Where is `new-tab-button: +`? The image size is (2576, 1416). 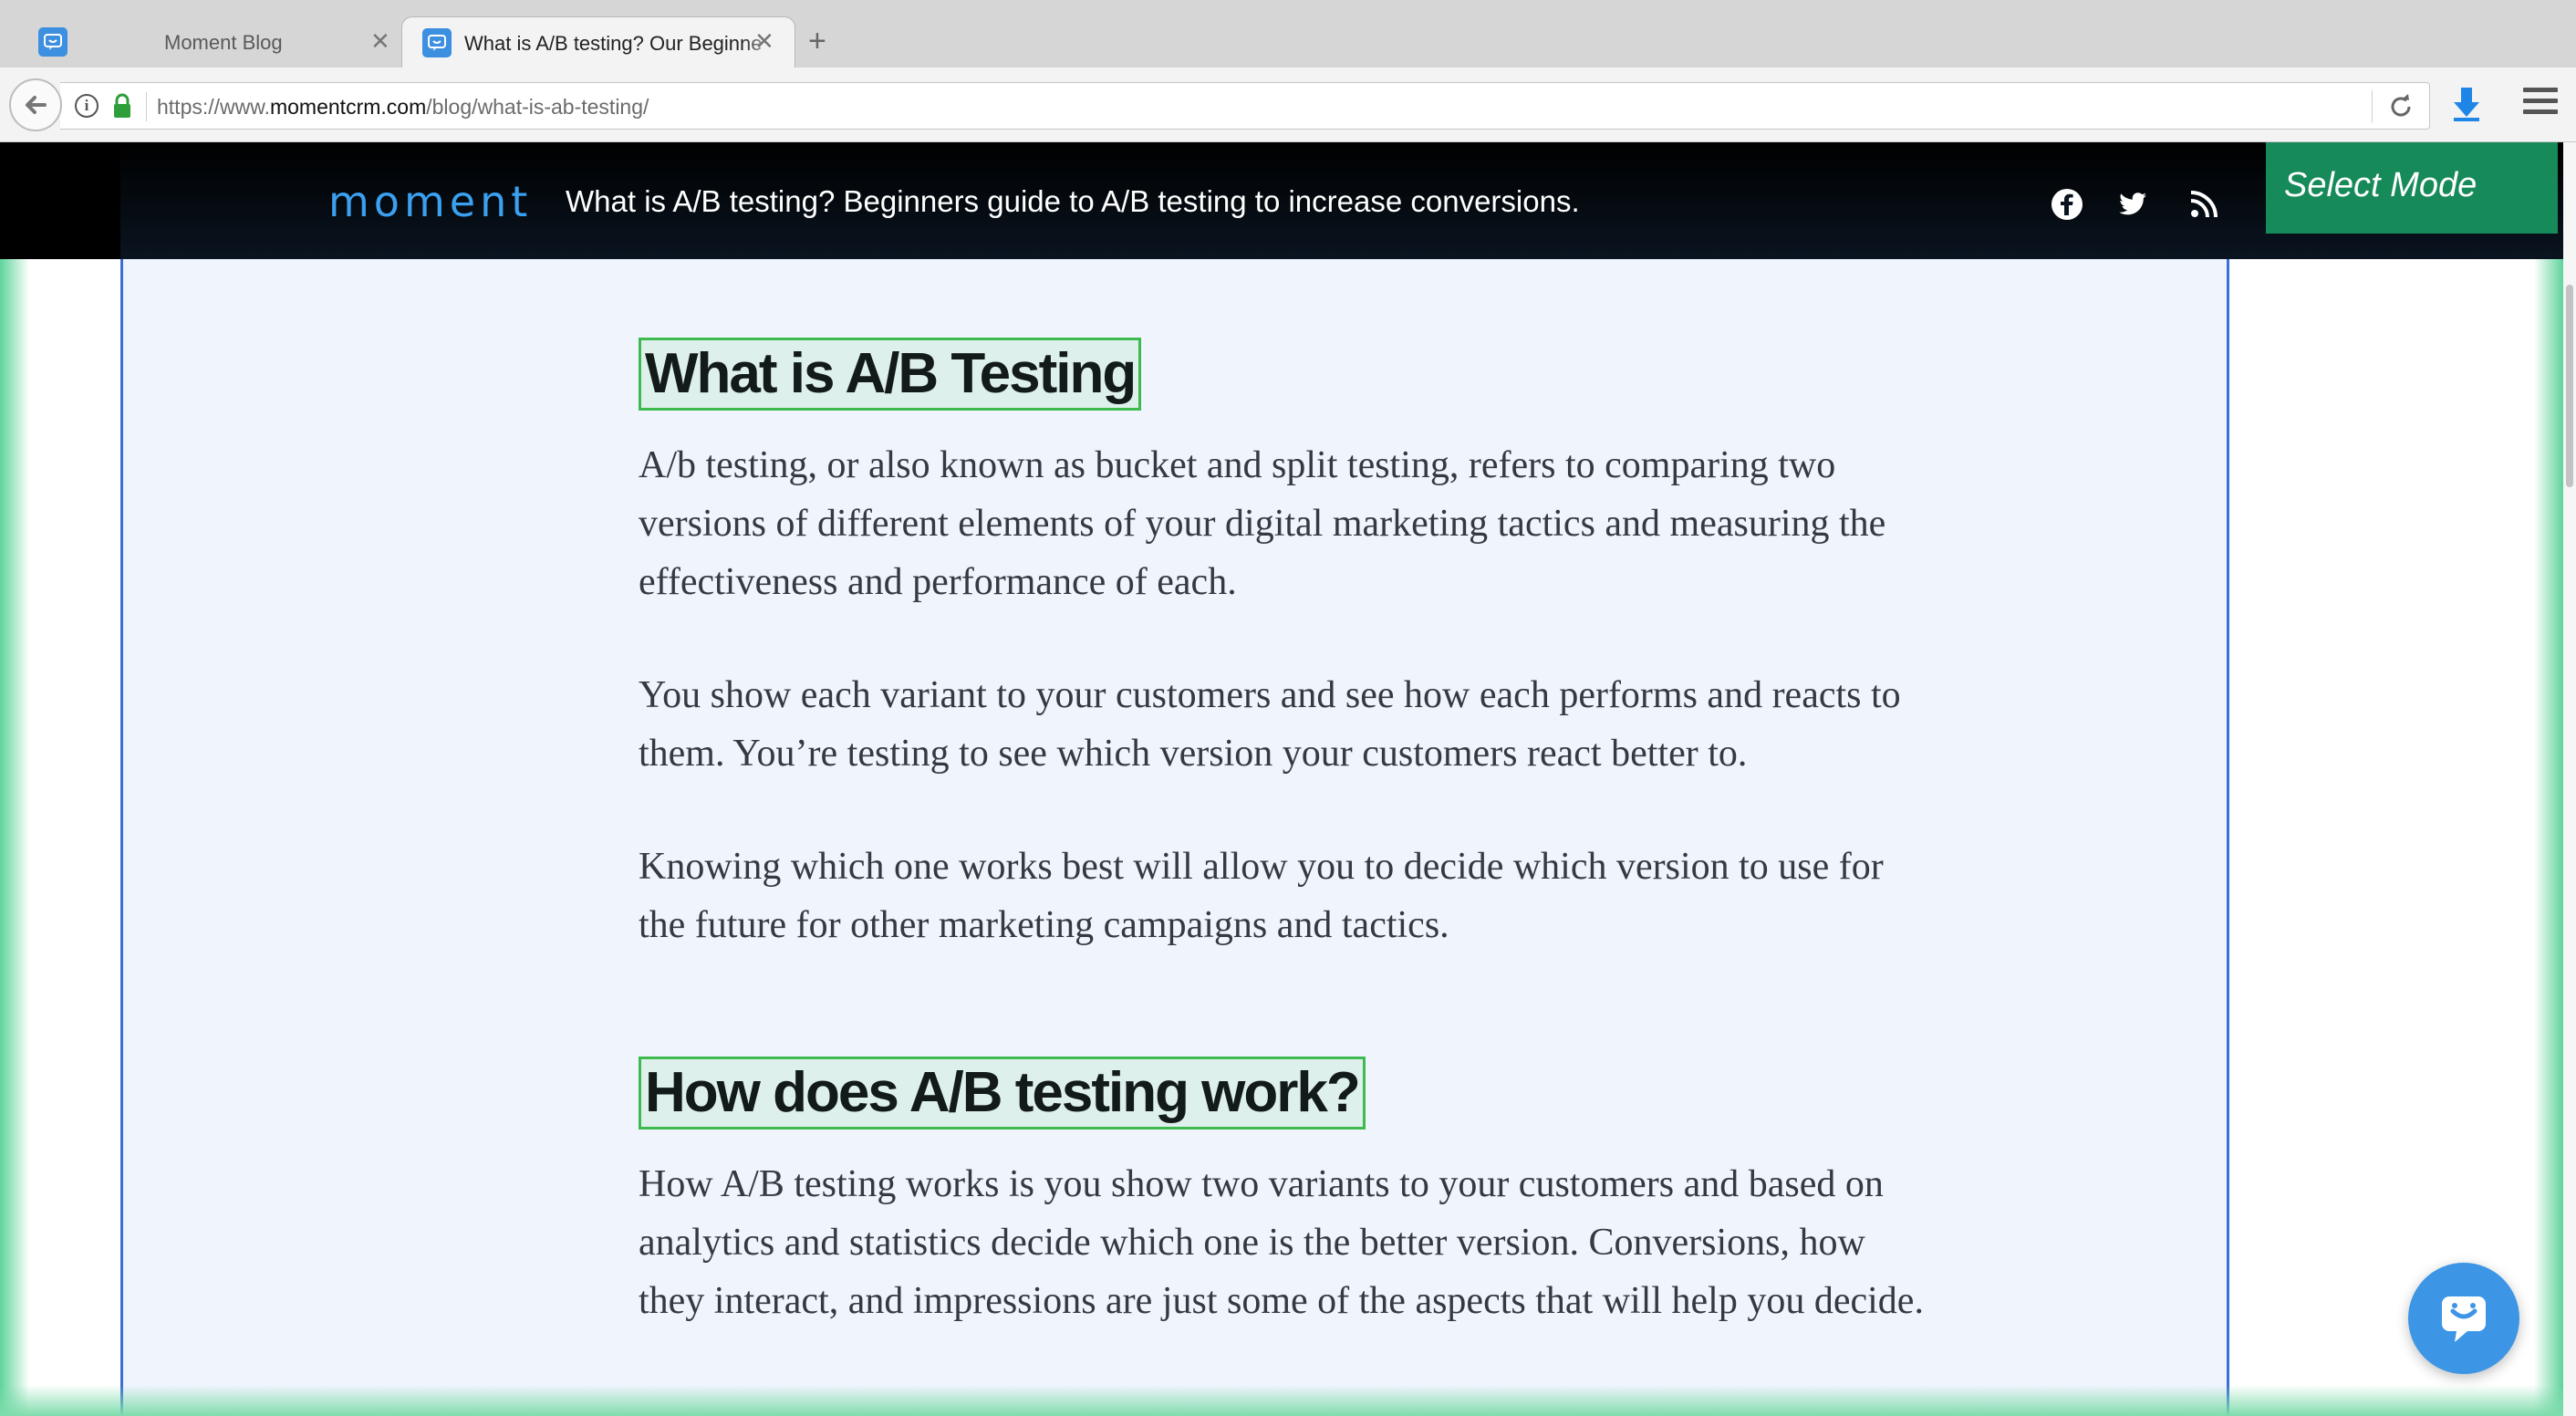
new-tab-button: + is located at coordinates (817, 41).